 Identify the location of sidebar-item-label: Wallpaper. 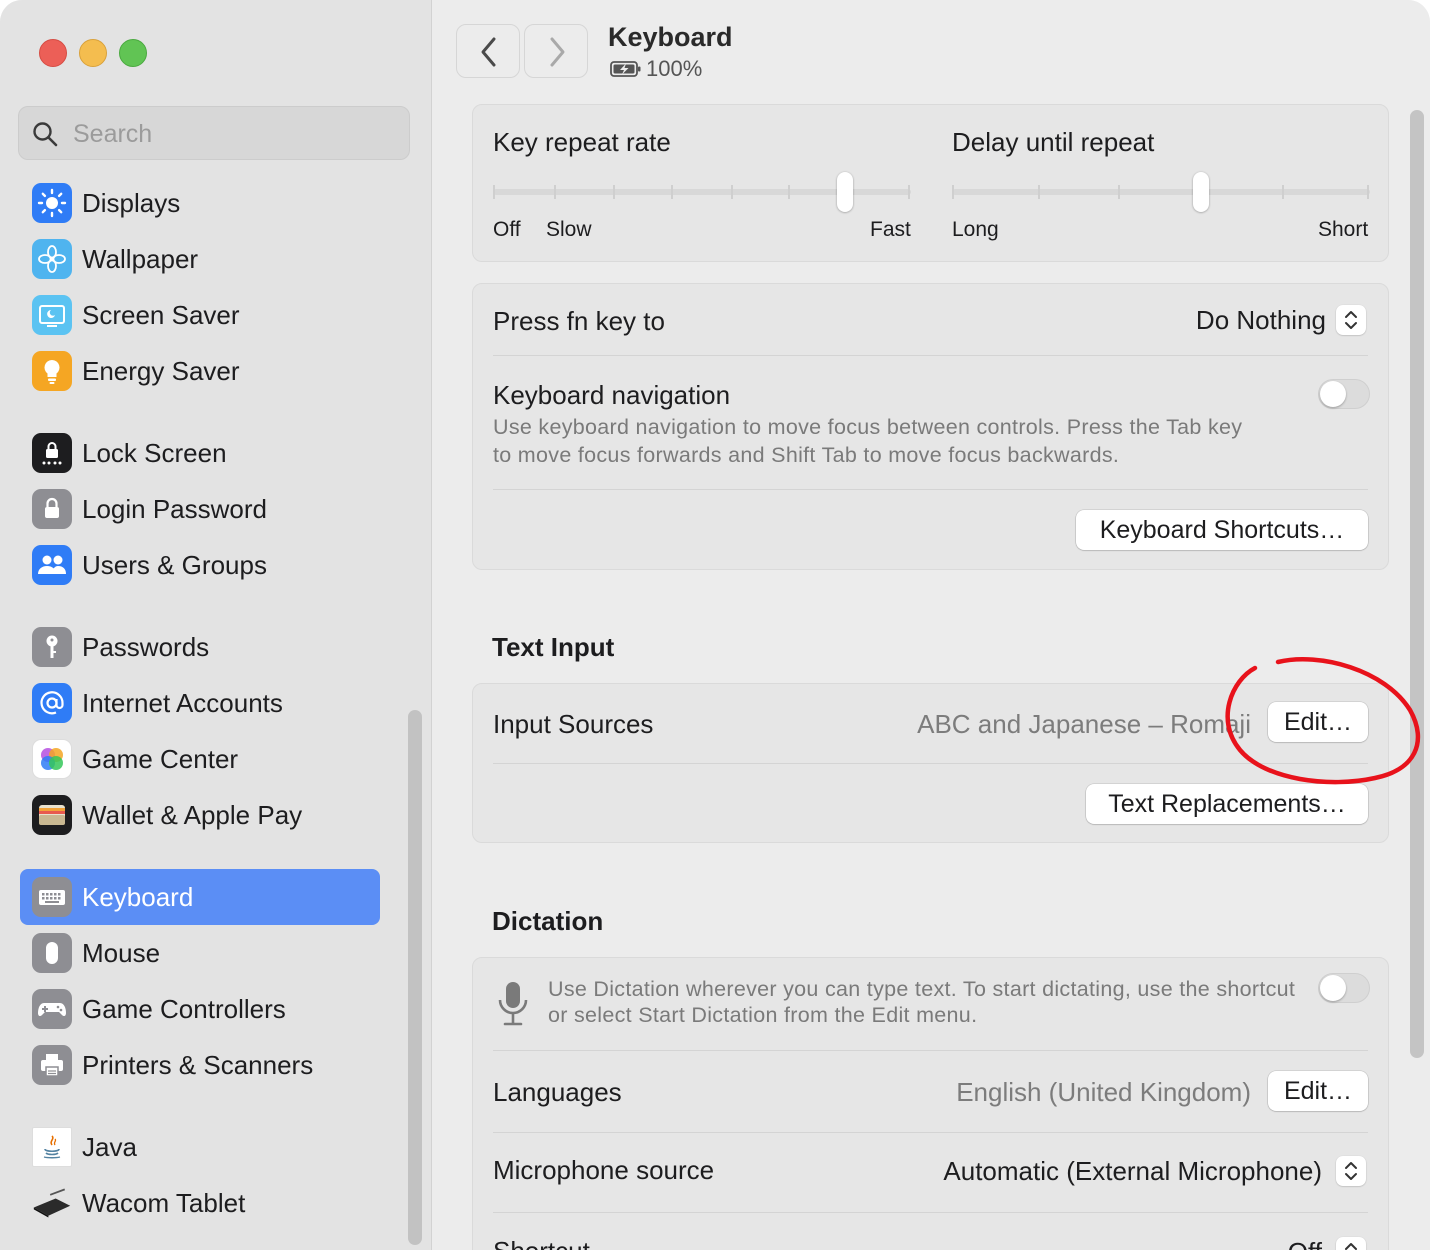
(140, 259).